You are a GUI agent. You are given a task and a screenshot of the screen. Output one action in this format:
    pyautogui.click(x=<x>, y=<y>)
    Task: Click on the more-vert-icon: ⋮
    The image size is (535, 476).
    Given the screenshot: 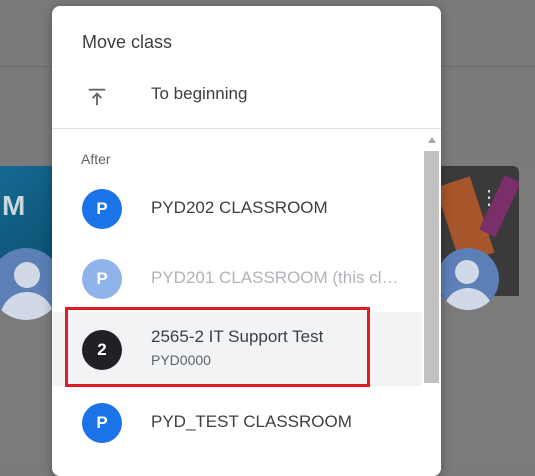 What is the action you would take?
    pyautogui.click(x=489, y=198)
    